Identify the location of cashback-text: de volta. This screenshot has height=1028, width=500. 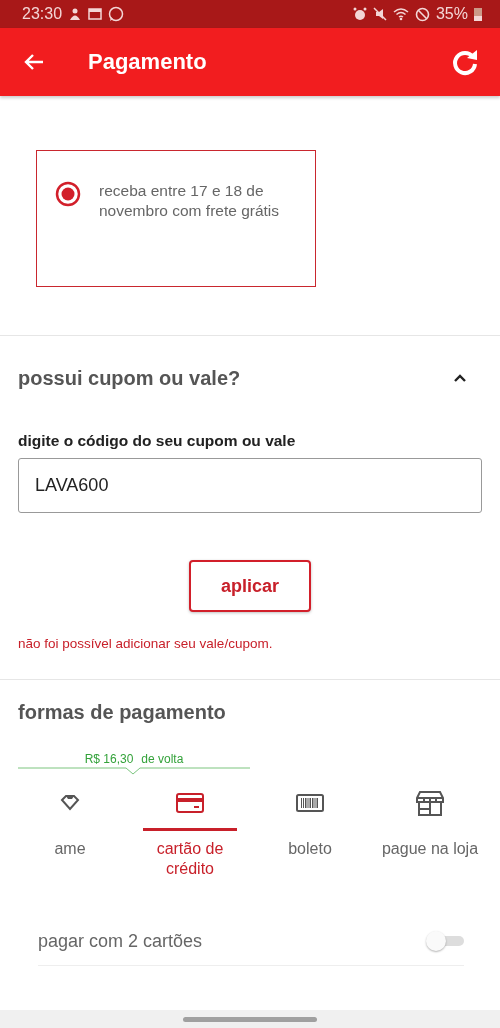
(162, 759).